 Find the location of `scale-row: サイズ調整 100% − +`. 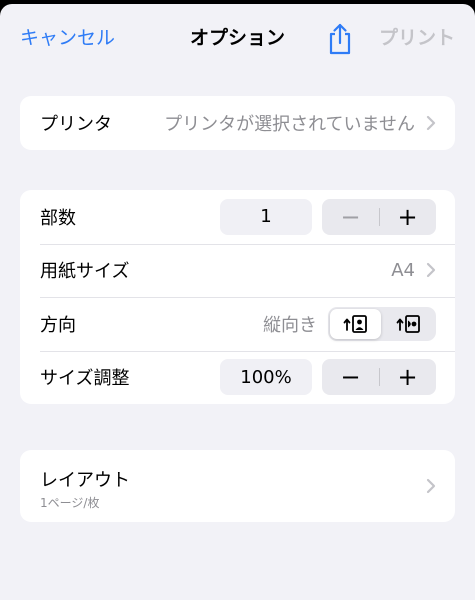

scale-row: サイズ調整 100% − + is located at coordinates (237, 377).